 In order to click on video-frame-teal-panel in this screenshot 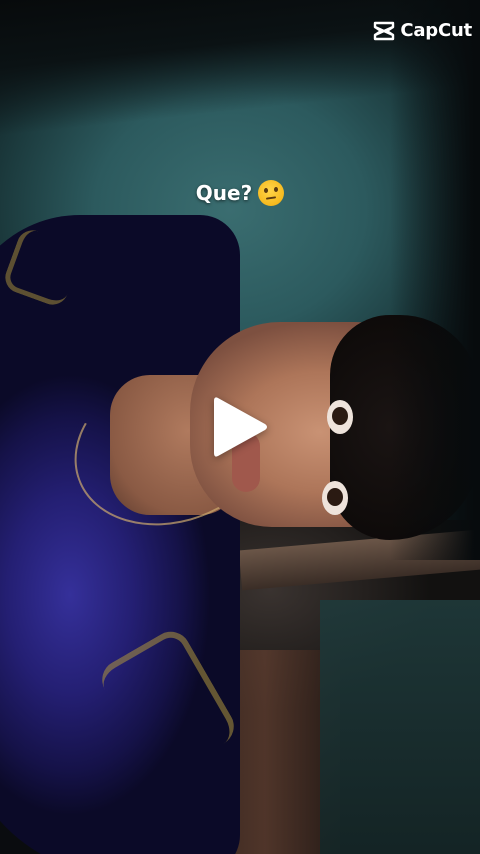, I will do `click(400, 727)`.